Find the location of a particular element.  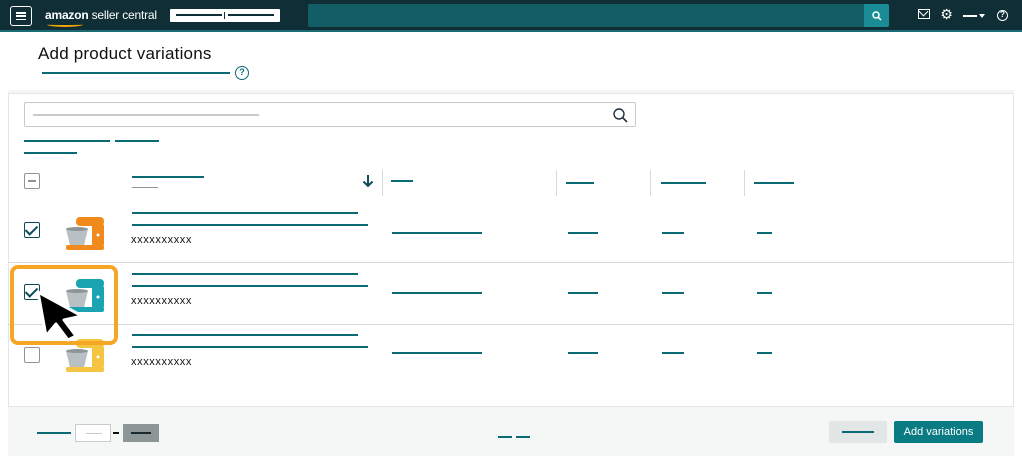

stand-mixer-orange-image is located at coordinates (85, 233).